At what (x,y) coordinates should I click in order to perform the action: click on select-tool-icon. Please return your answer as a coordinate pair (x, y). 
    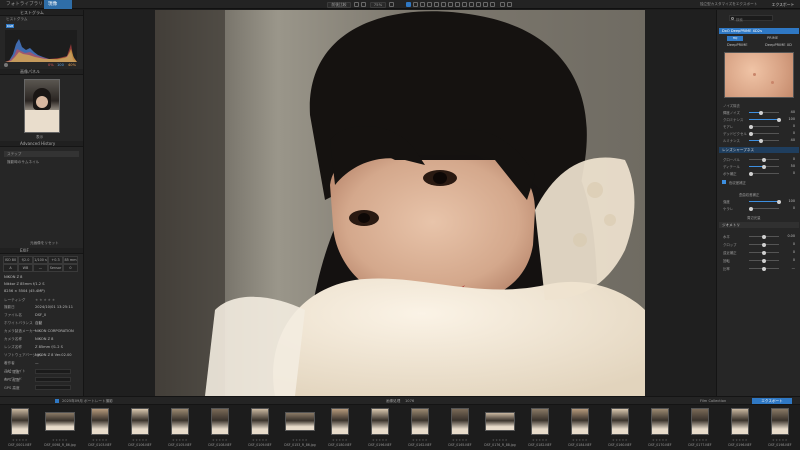
    Looking at the image, I should click on (408, 4).